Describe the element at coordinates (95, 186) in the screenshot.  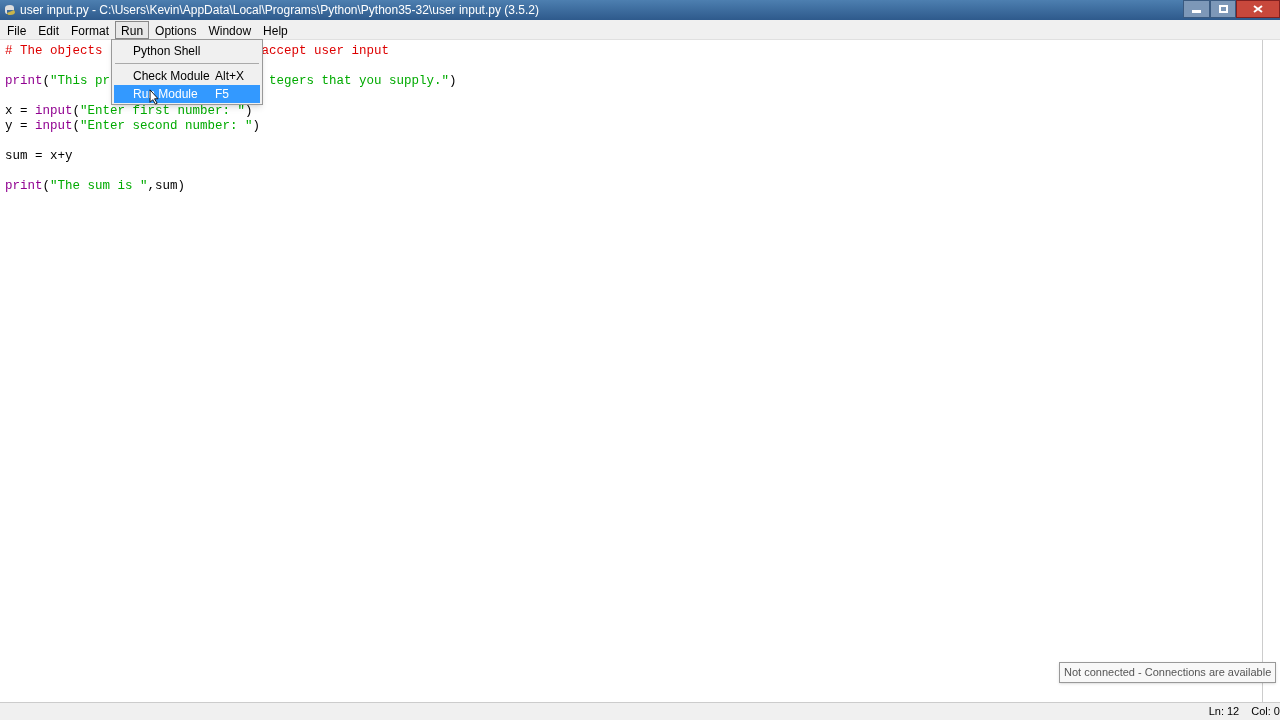
I see `code-line: print("The sum is ",sum)` at that location.